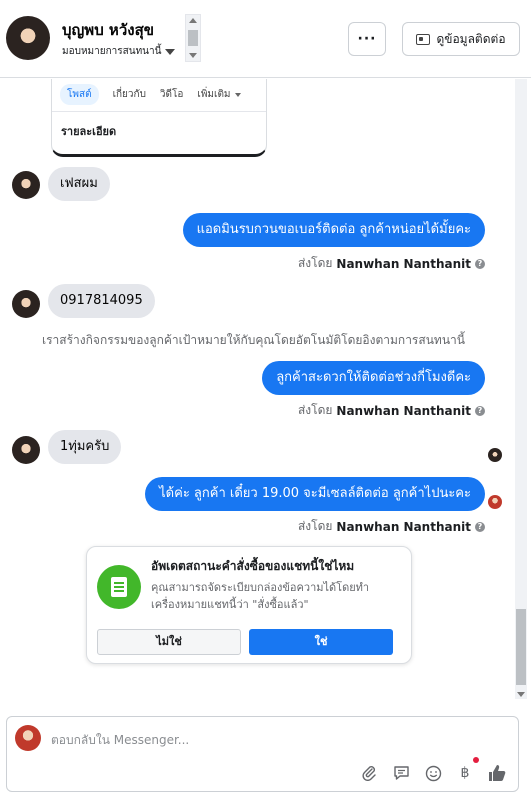 The height and width of the screenshot is (800, 531). Describe the element at coordinates (28, 738) in the screenshot. I see `page-avatar` at that location.